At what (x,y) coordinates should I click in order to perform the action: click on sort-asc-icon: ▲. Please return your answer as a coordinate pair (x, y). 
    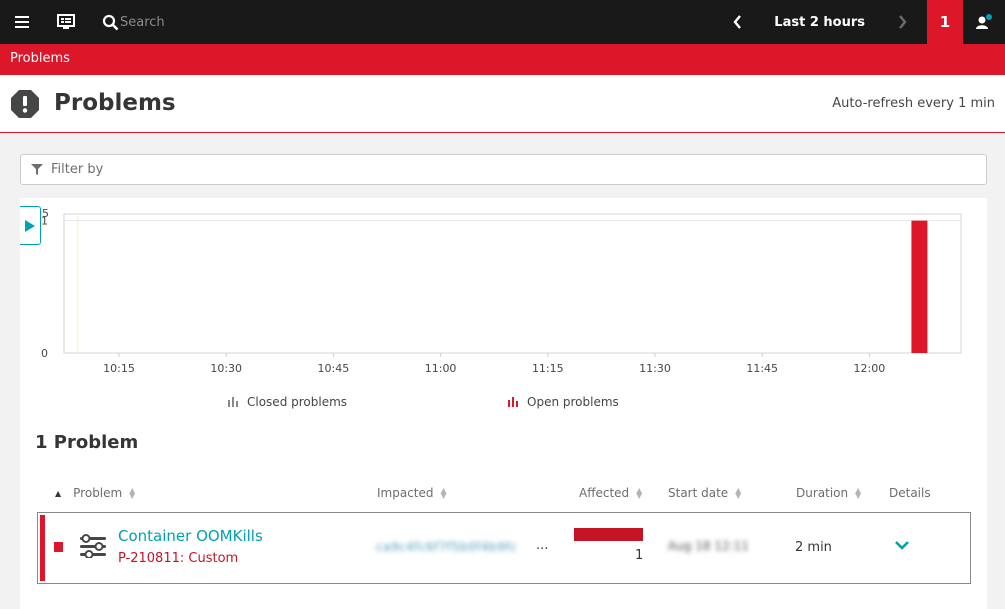
    Looking at the image, I should click on (58, 493).